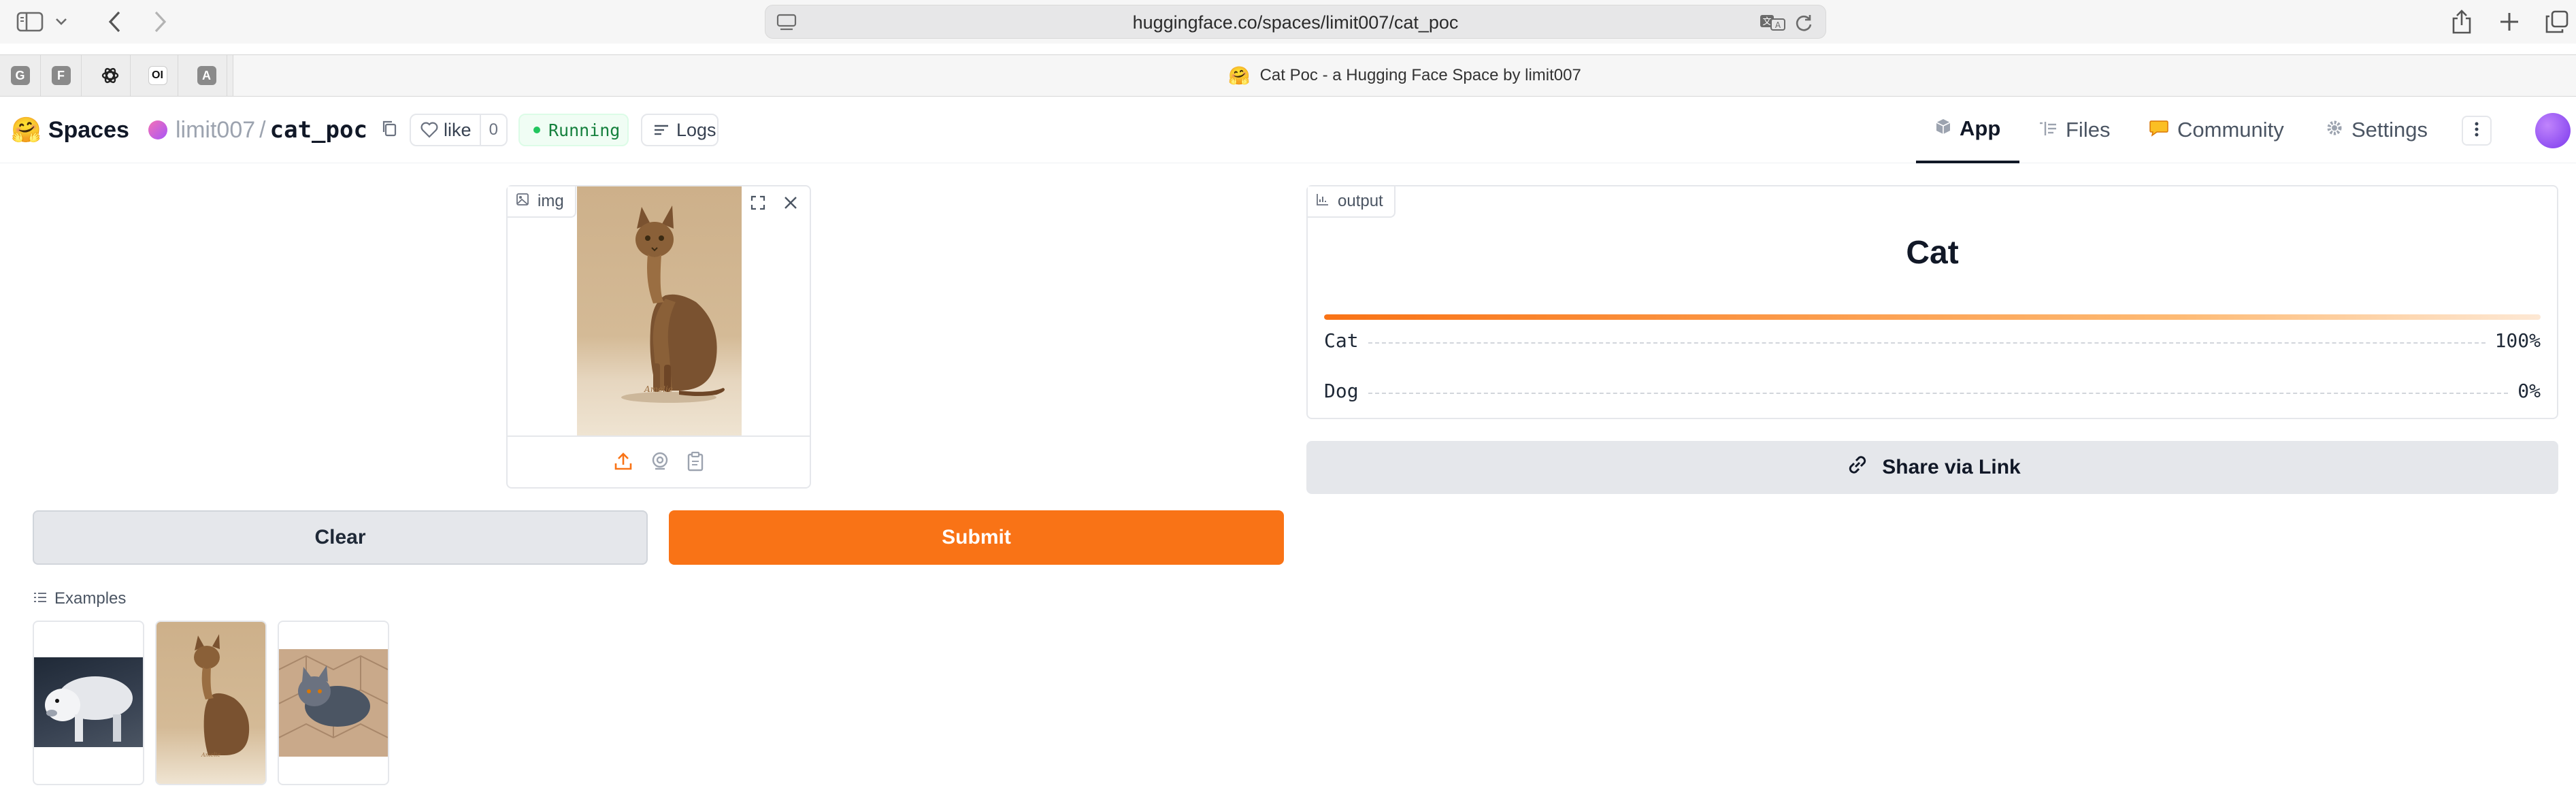  I want to click on share-icon, so click(2462, 22).